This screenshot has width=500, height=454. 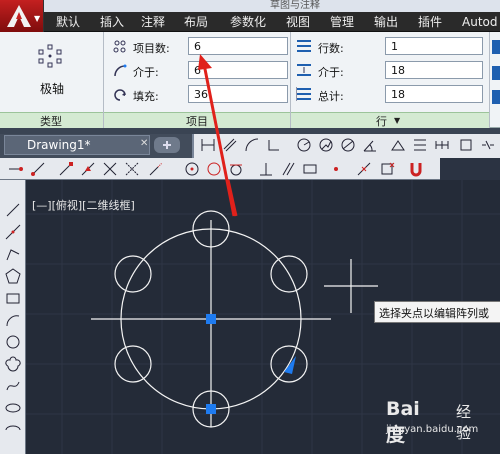 I want to click on baseline-dimension-icon, so click(x=420, y=145).